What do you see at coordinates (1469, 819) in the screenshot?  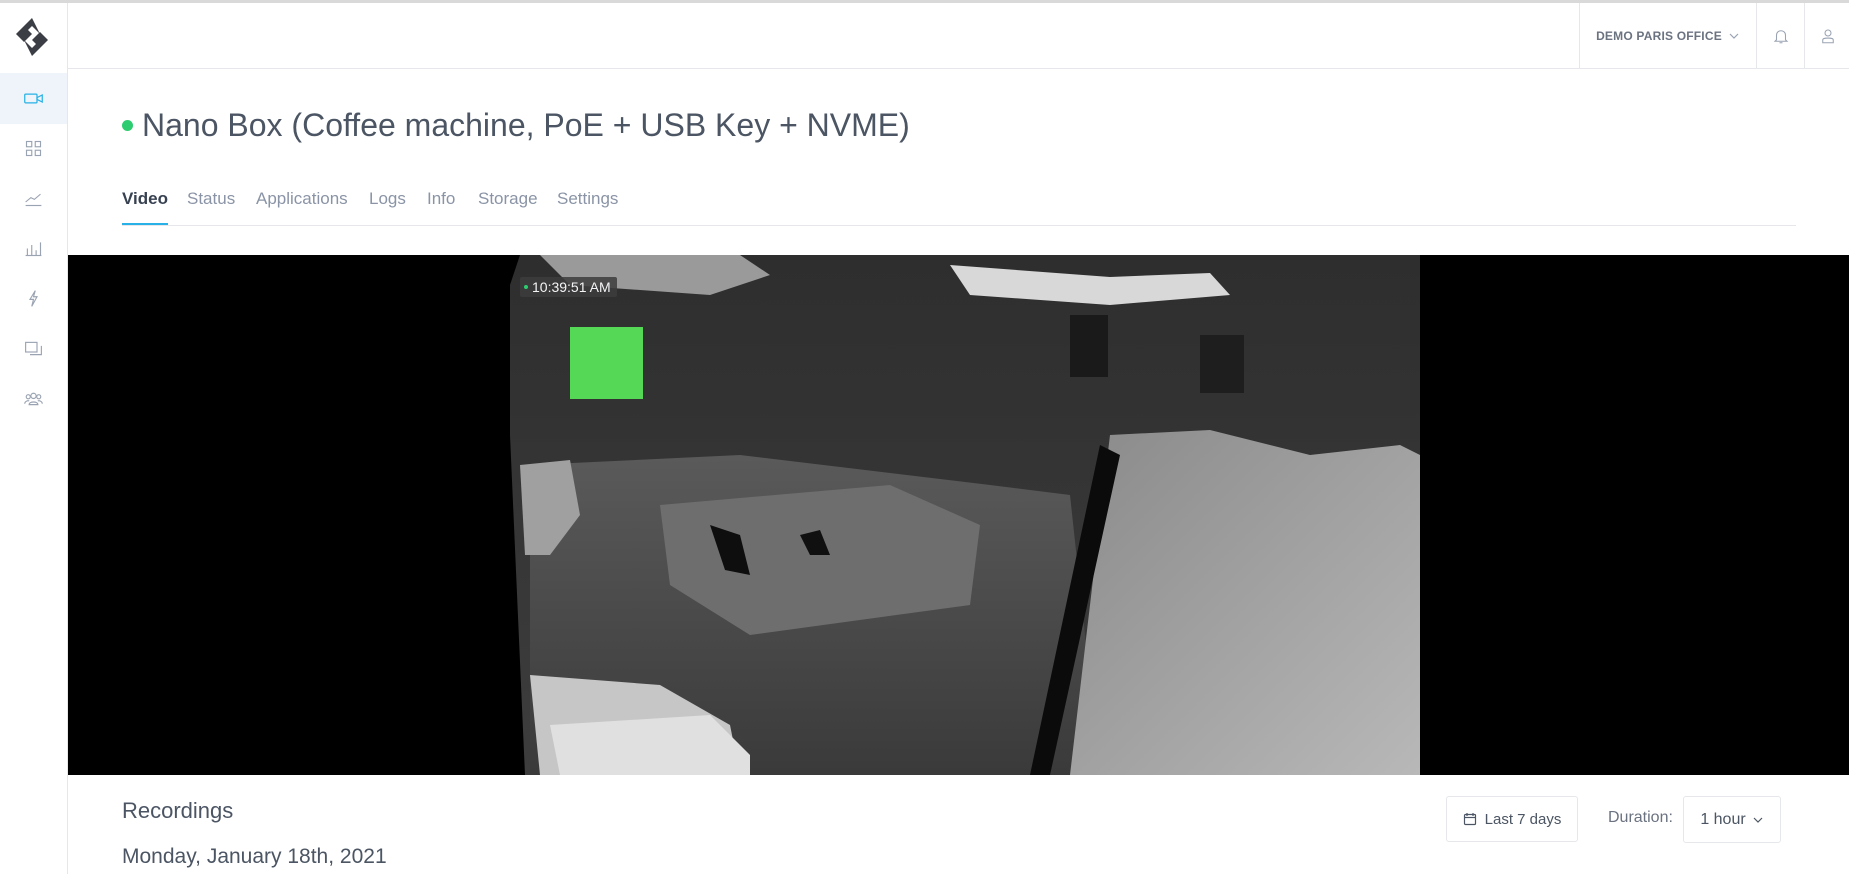 I see `calendar-icon` at bounding box center [1469, 819].